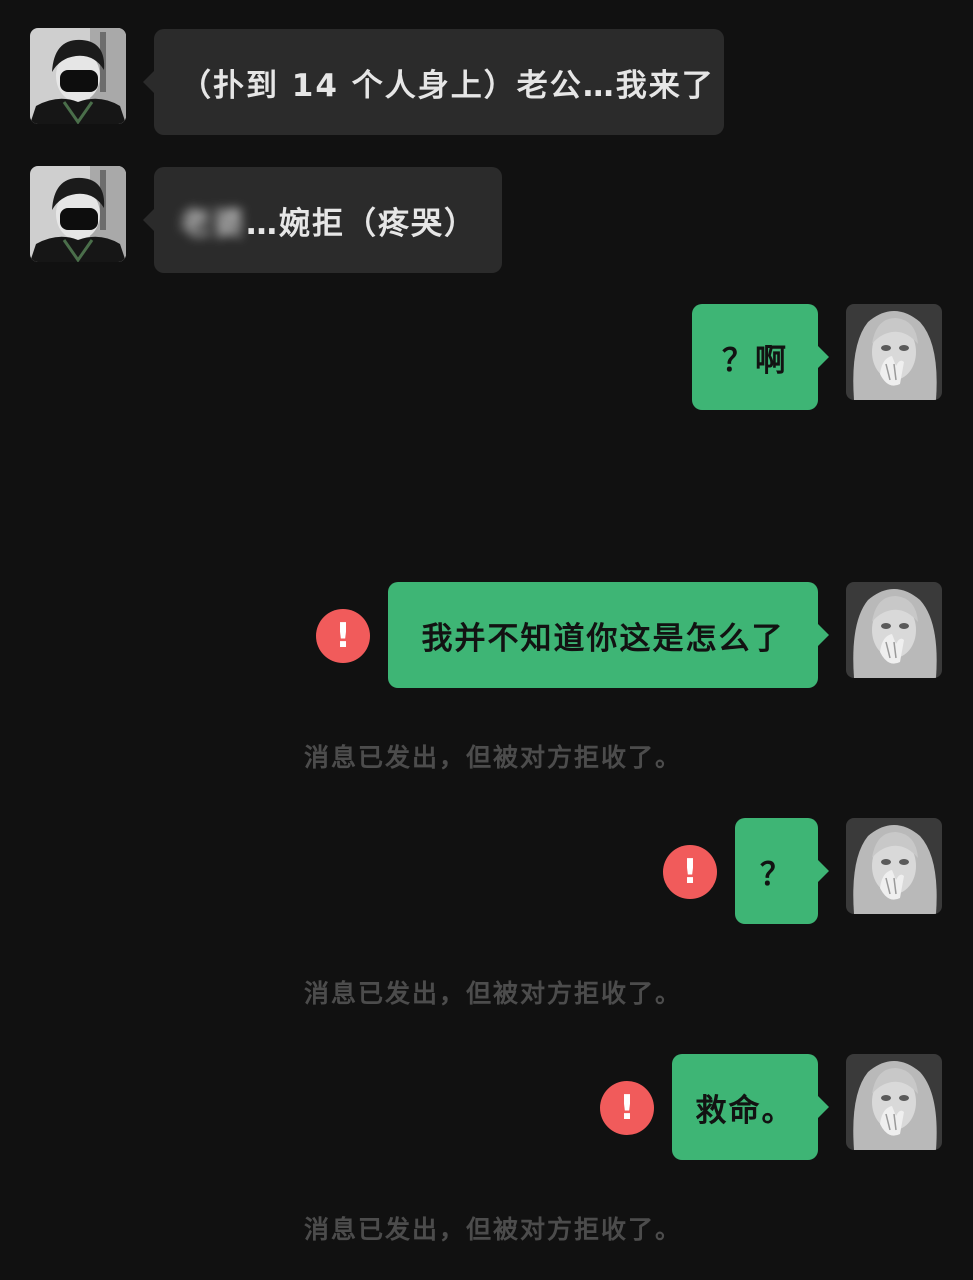  I want to click on outgoing-message-bubble: 救命。, so click(750, 1107).